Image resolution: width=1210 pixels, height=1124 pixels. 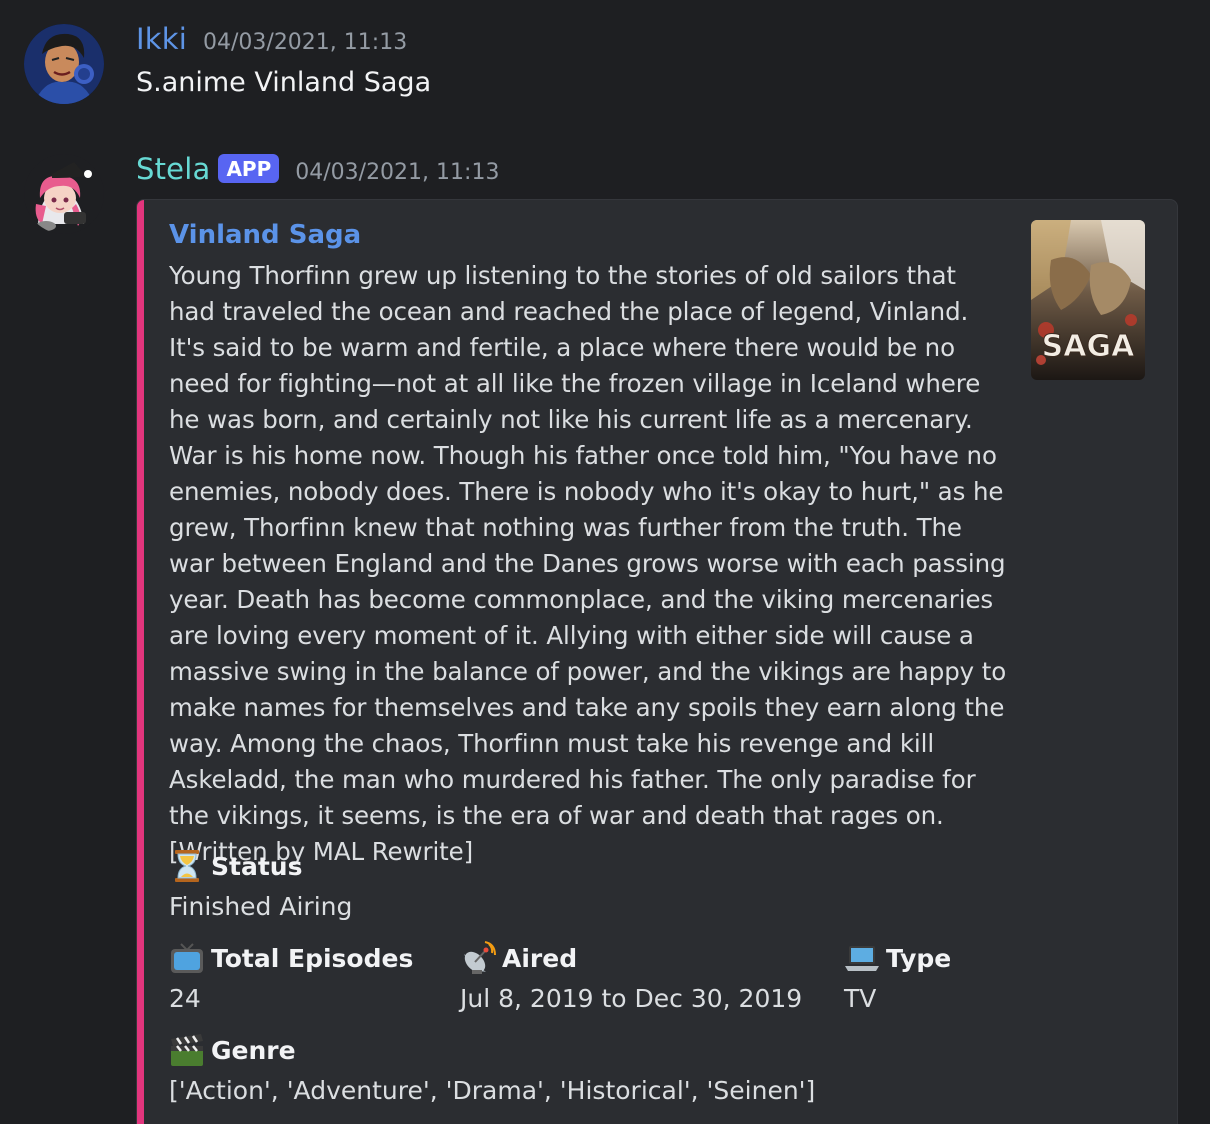 What do you see at coordinates (291, 978) in the screenshot?
I see `field-total-episodes: Total Episodes 24` at bounding box center [291, 978].